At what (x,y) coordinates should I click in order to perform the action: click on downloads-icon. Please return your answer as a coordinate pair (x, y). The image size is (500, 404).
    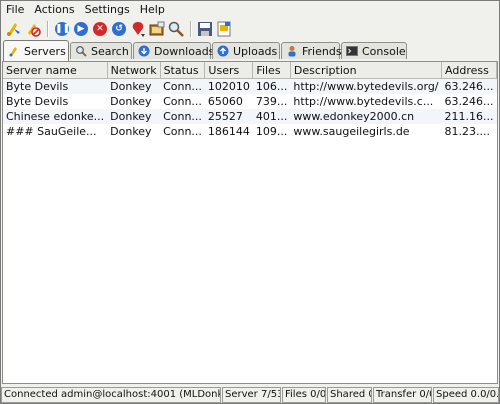
    Looking at the image, I should click on (144, 51).